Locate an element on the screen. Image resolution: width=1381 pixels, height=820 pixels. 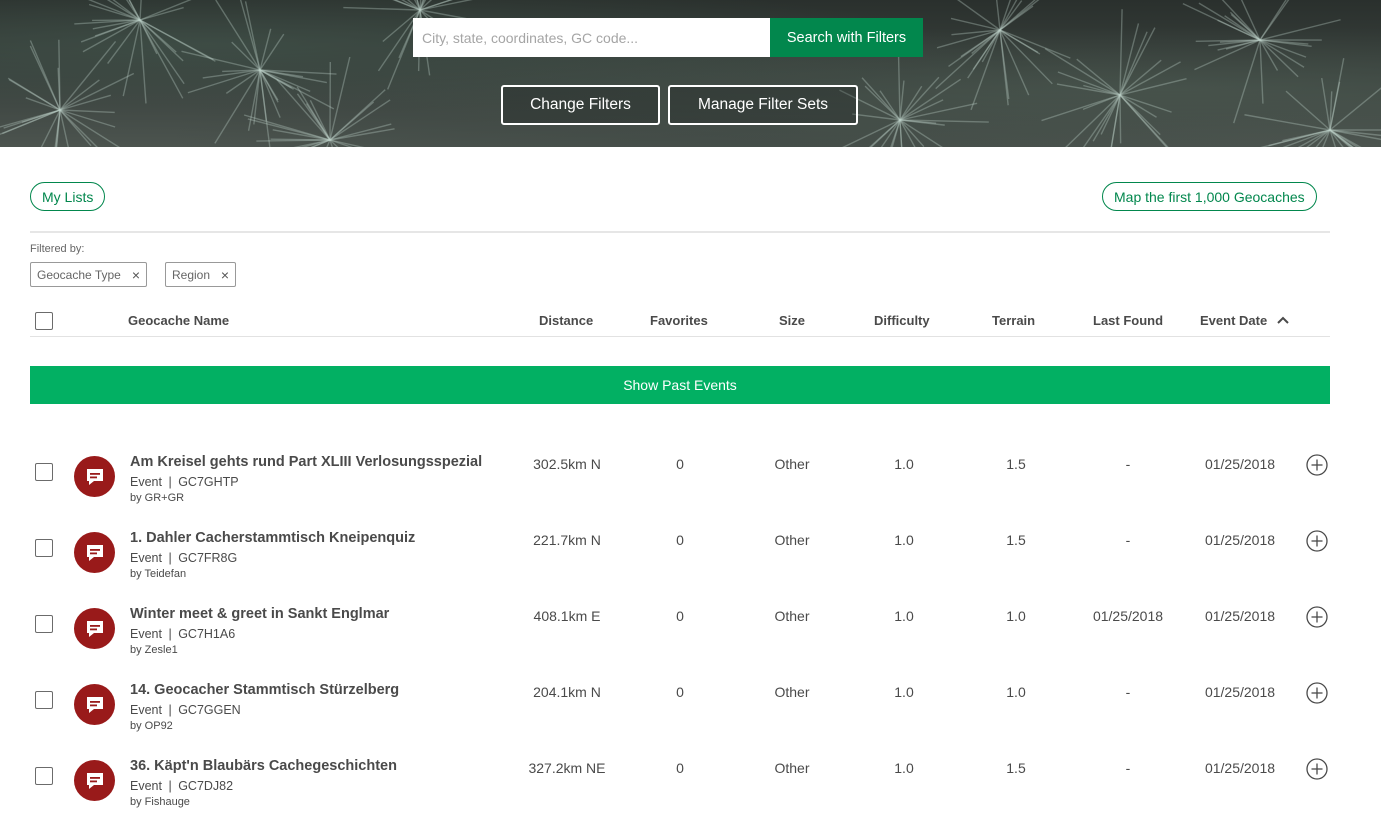
column-header-event-date-label: Event Date is located at coordinates (1234, 320).